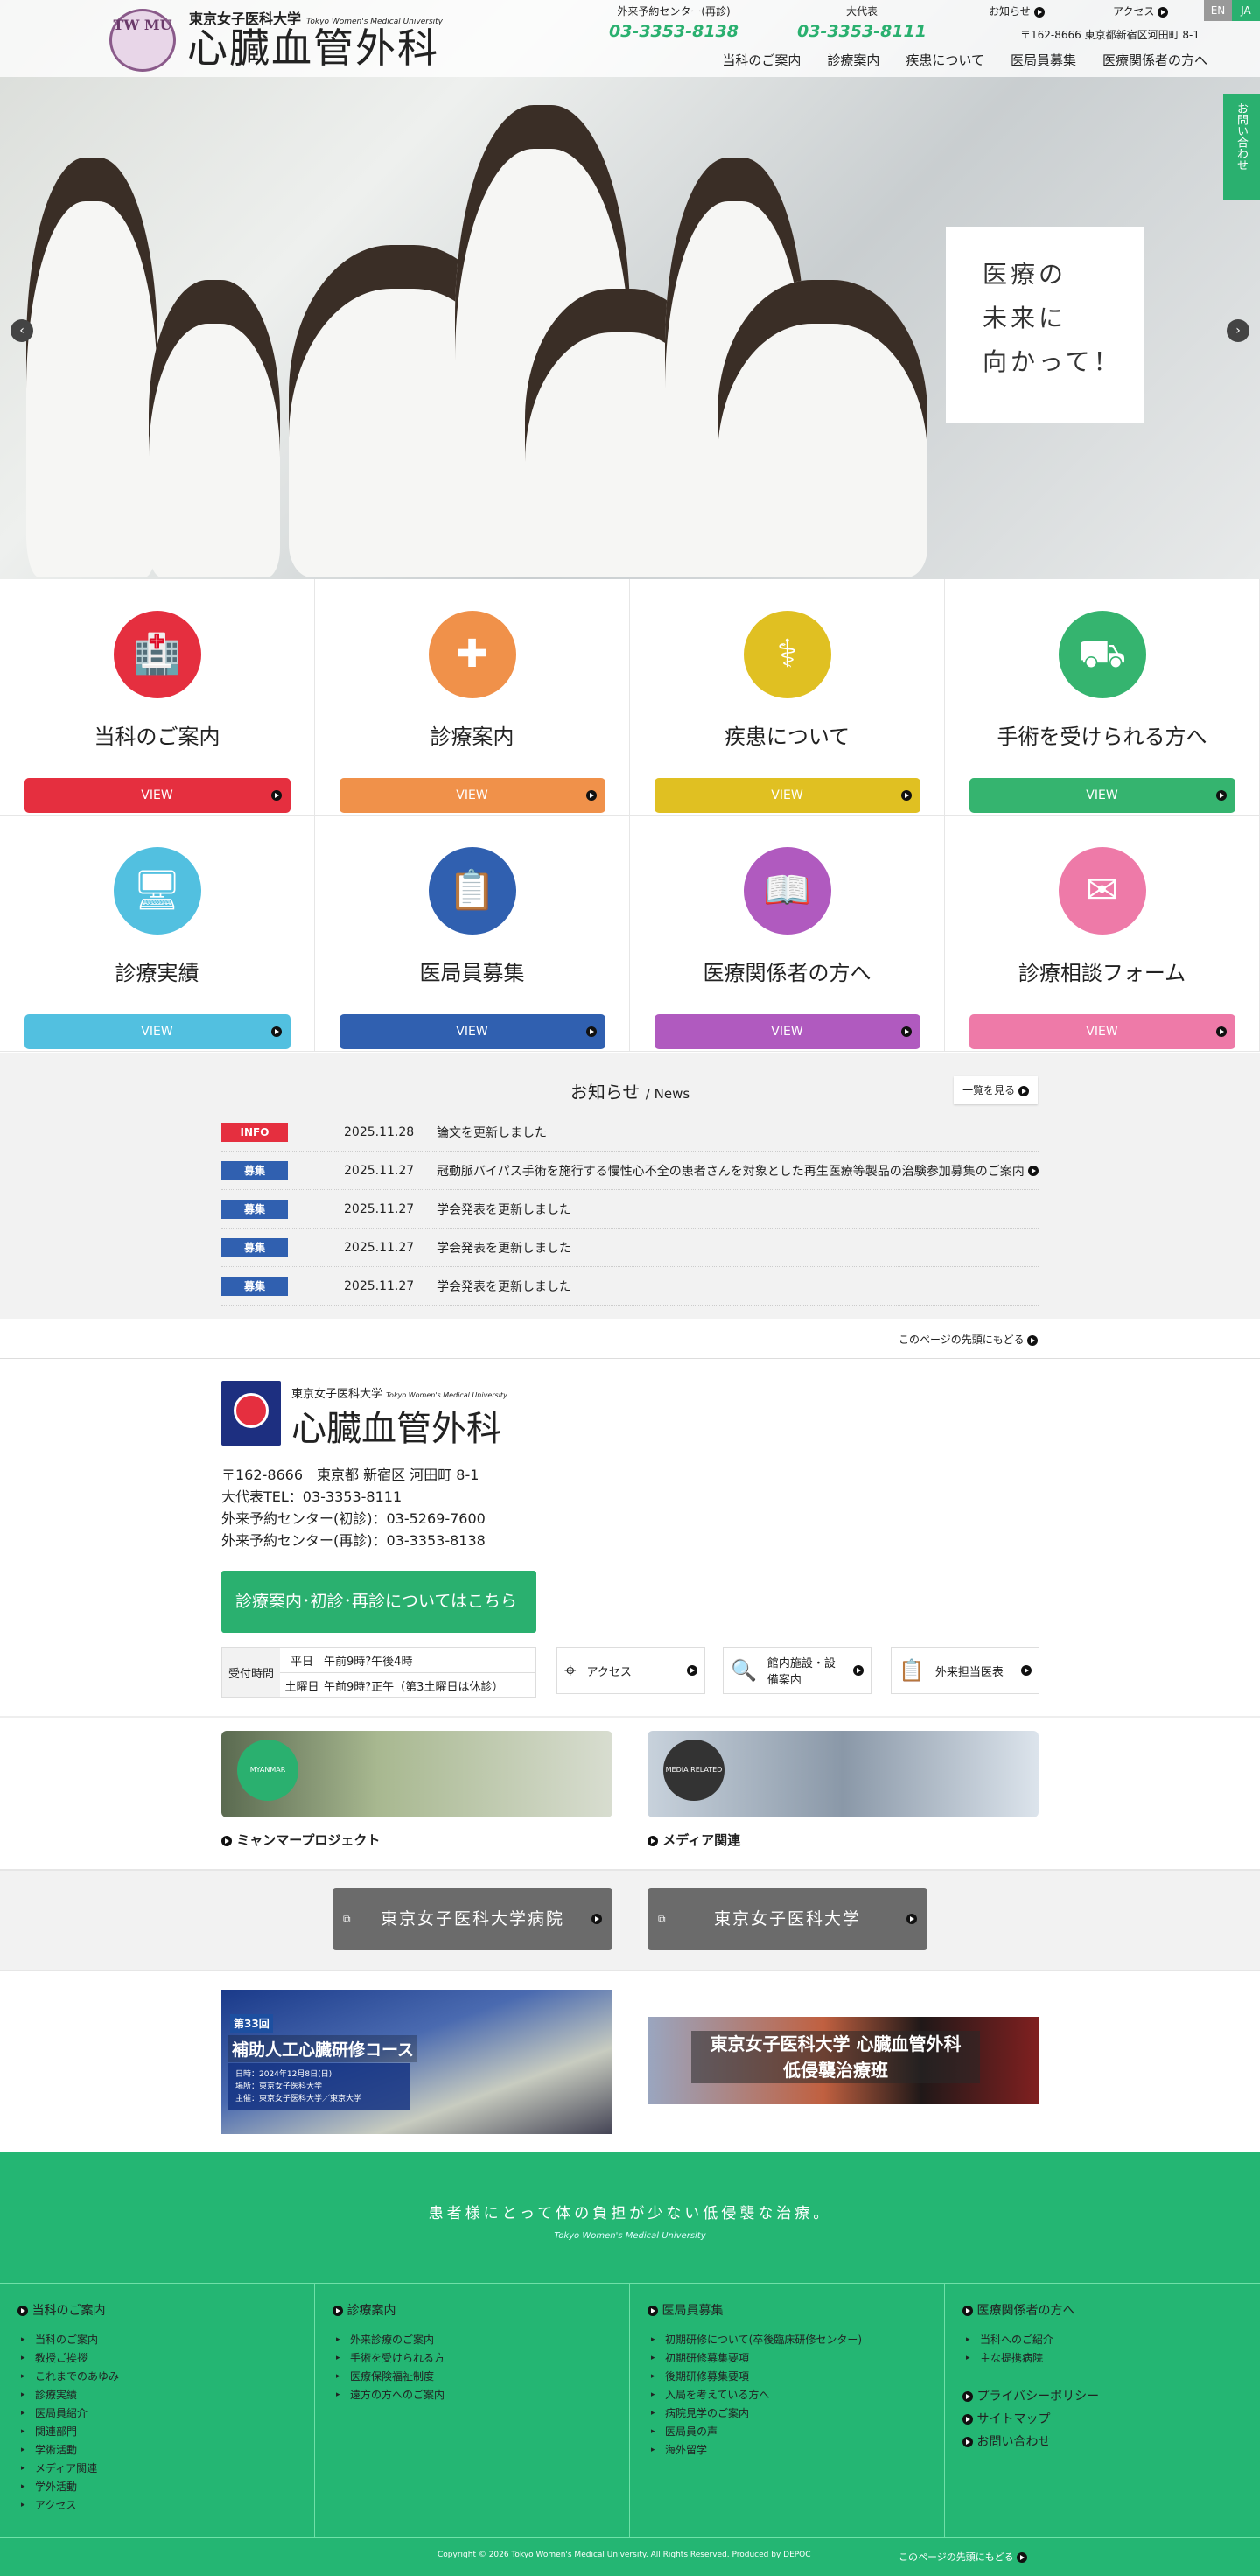 The image size is (1260, 2576). I want to click on university-link-button: ⧉ 東京女子医科大学, so click(788, 1919).